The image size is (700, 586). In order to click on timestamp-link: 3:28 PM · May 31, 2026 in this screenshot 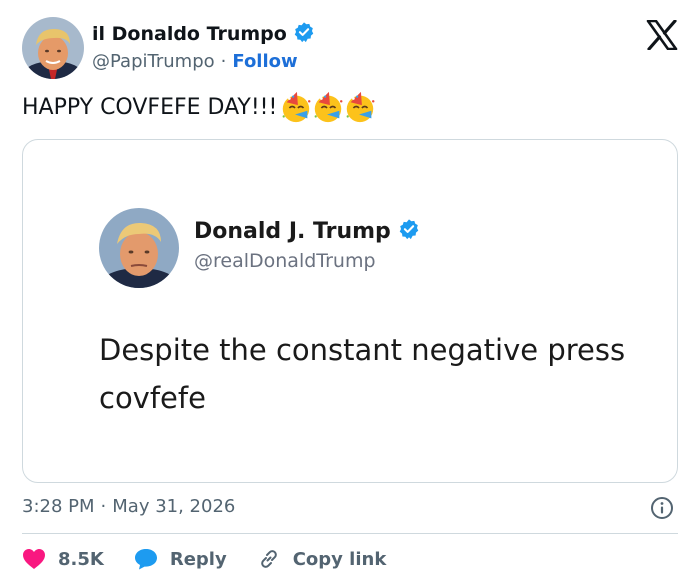, I will do `click(128, 506)`.